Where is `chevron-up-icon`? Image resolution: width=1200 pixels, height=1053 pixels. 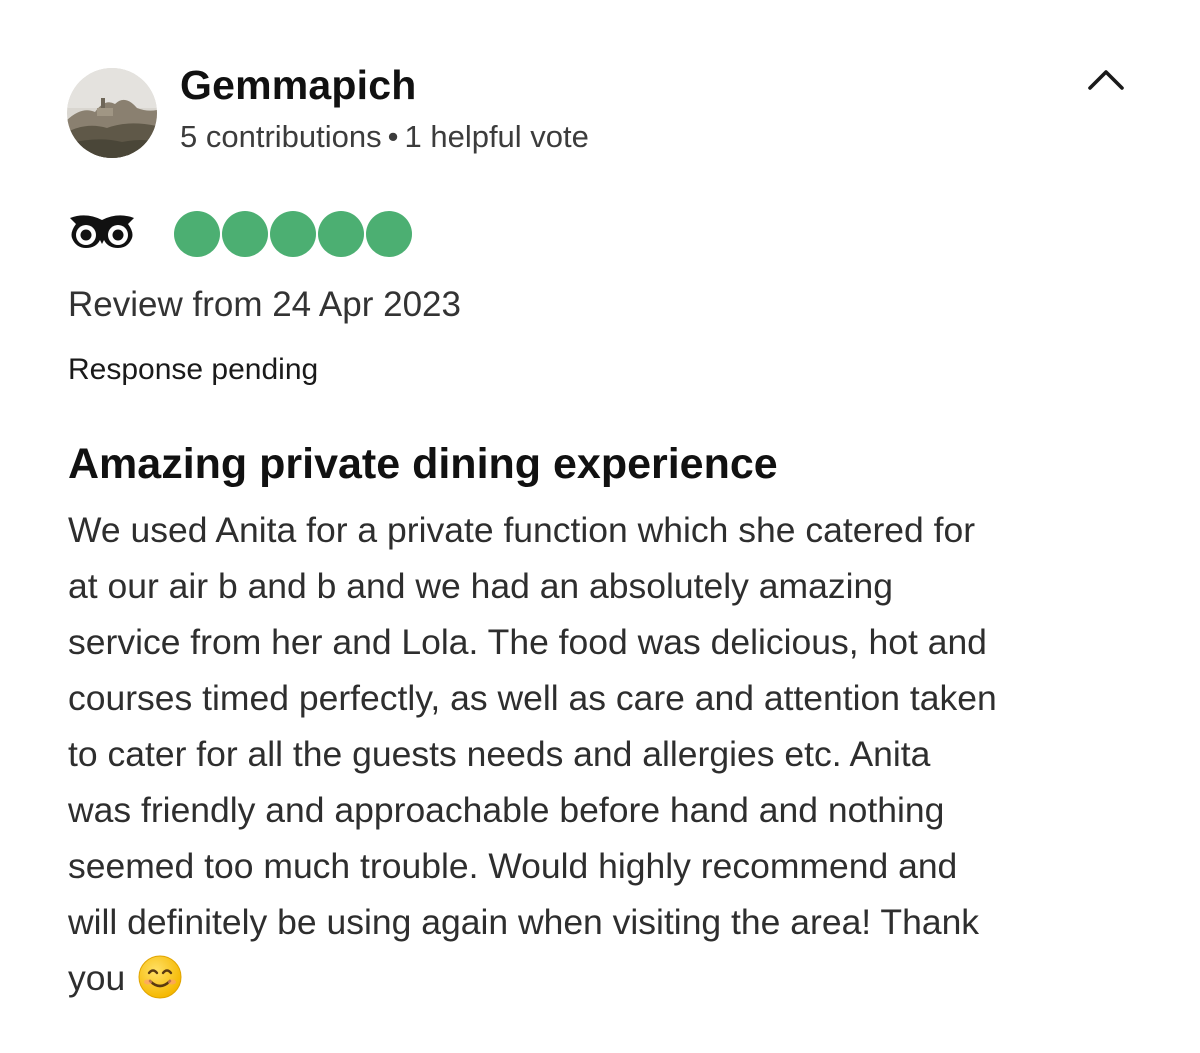
chevron-up-icon is located at coordinates (1106, 80).